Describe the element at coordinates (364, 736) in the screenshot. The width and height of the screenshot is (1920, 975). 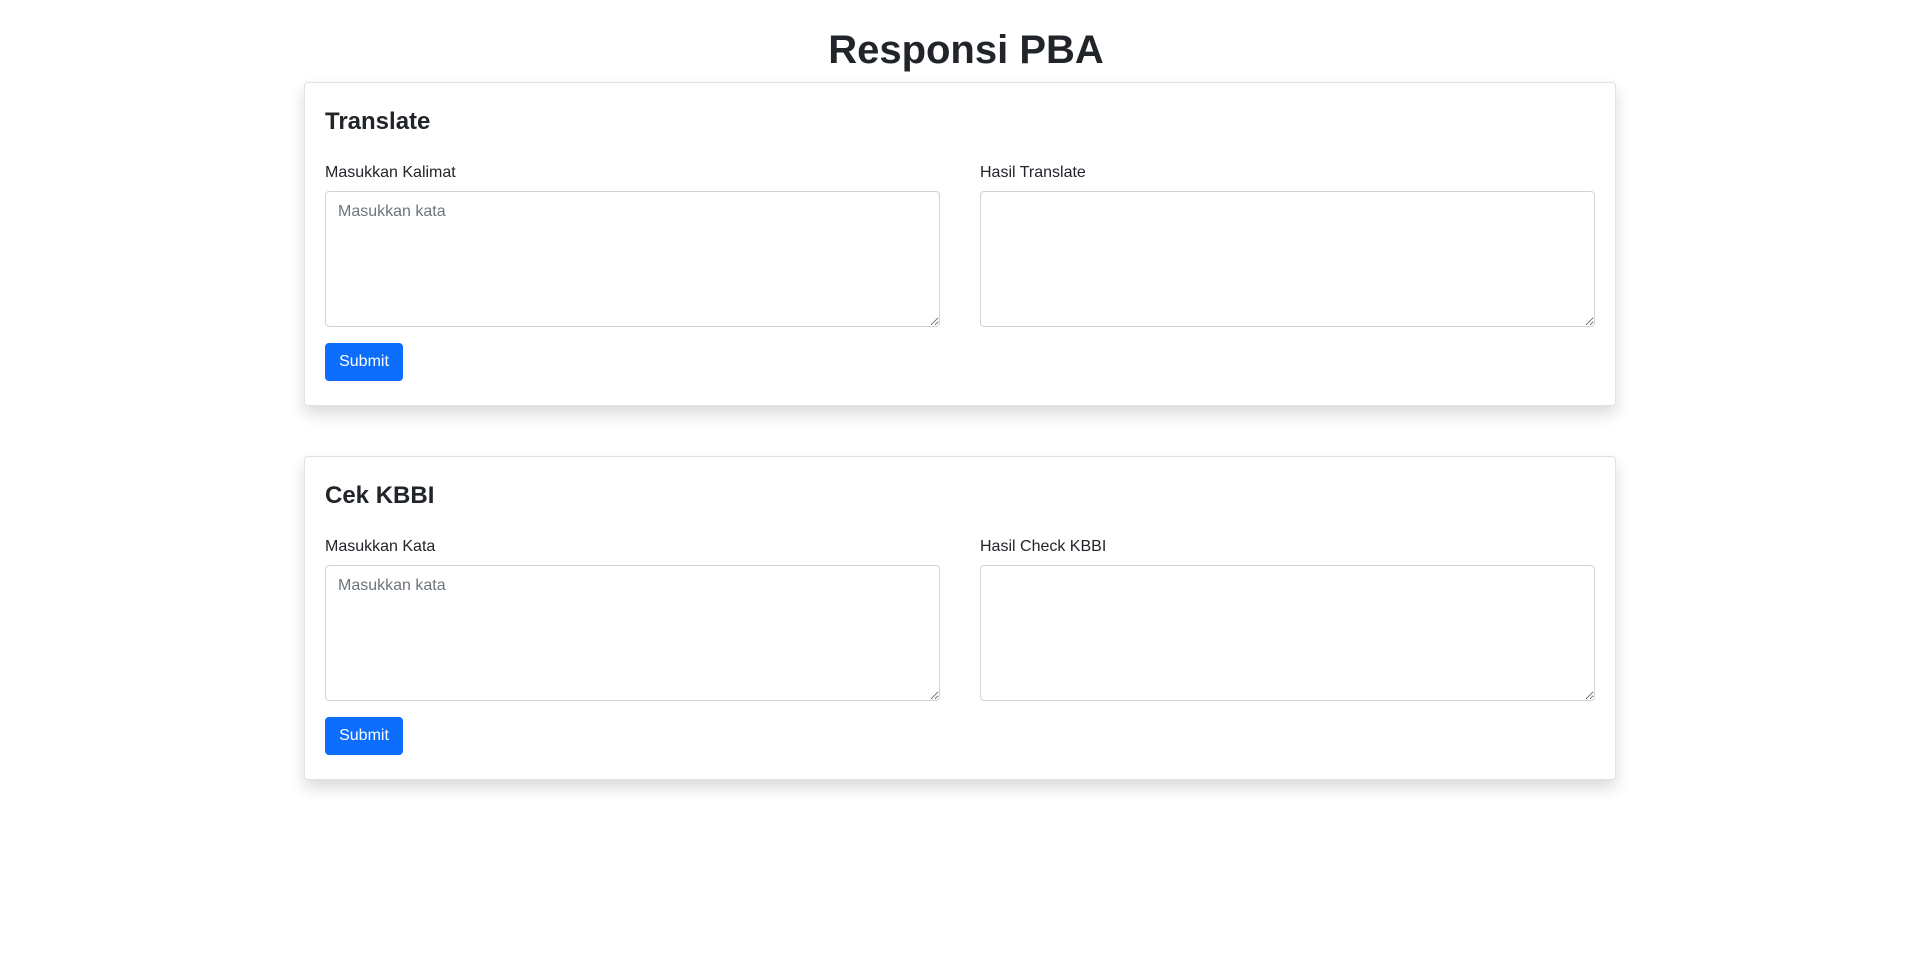
I see `kbbi-submit-button: Submit` at that location.